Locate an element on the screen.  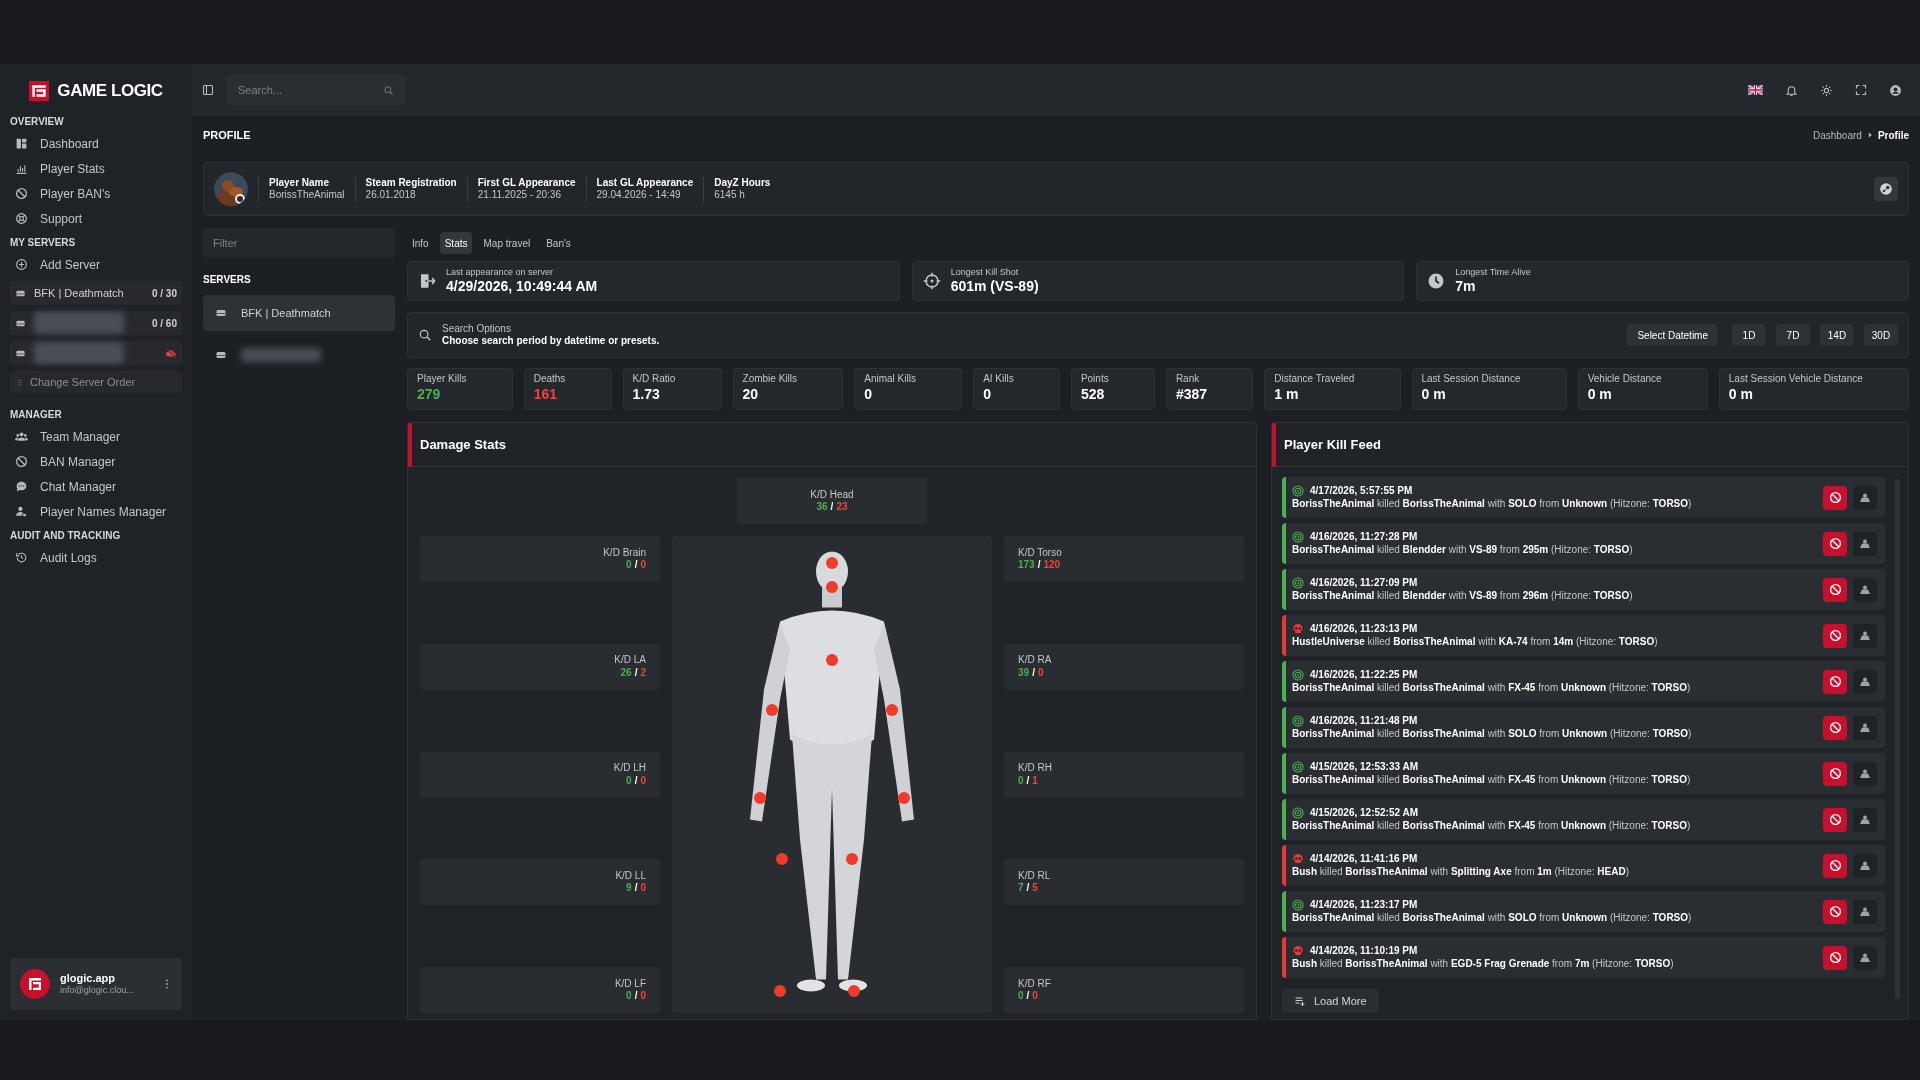
nav-link: Player BAN's is located at coordinates (96, 193).